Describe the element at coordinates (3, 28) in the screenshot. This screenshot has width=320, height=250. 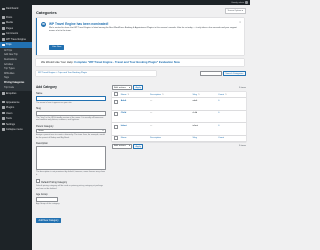
I see `page-icon` at that location.